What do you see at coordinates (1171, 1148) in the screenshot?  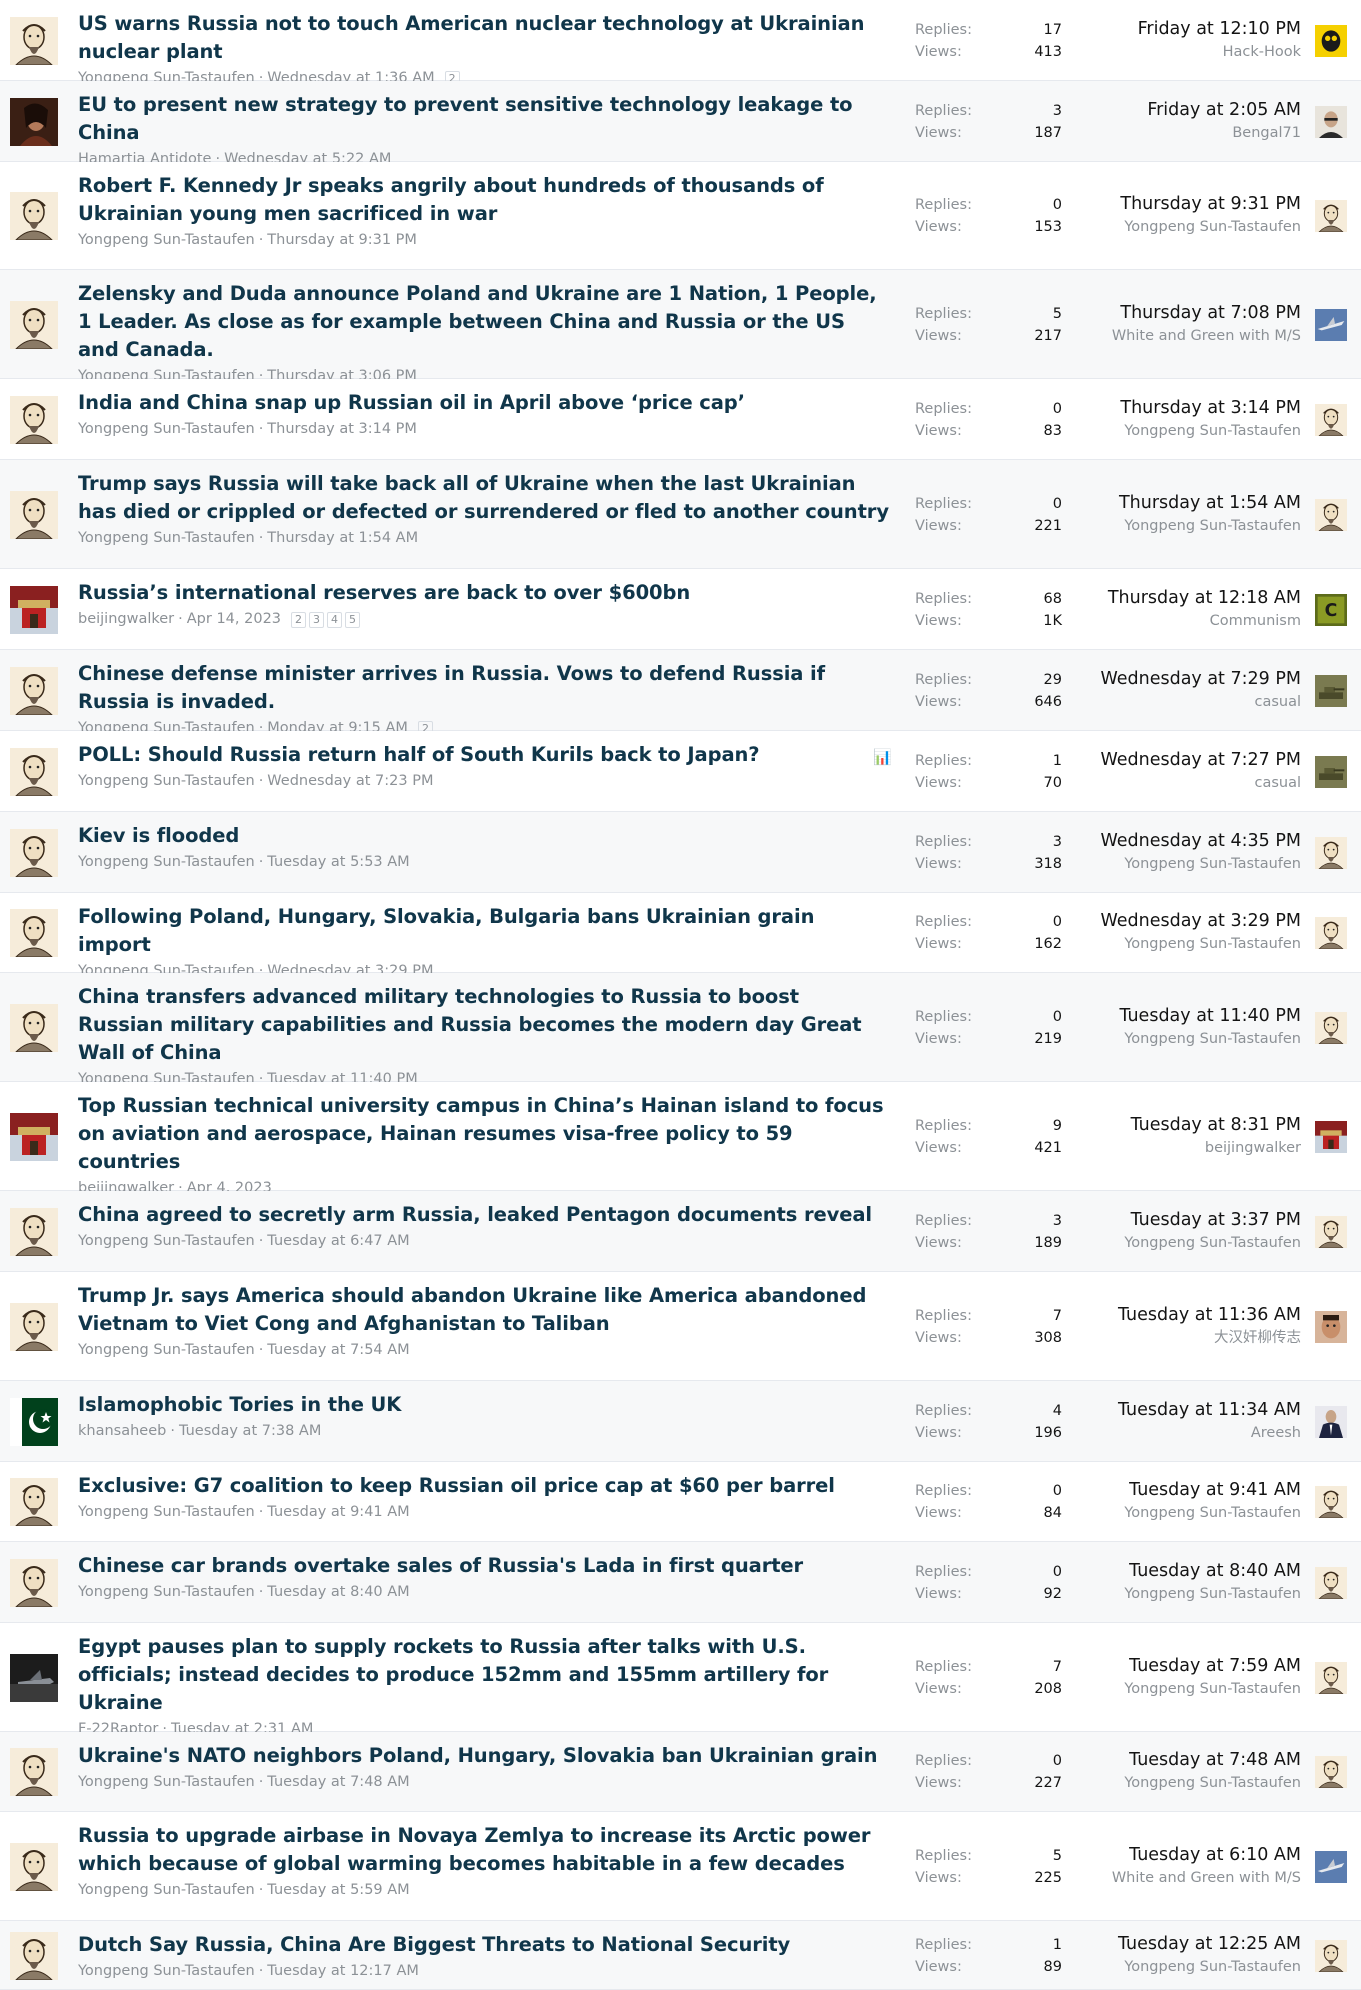 I see `last-post-user: beijingwalker` at bounding box center [1171, 1148].